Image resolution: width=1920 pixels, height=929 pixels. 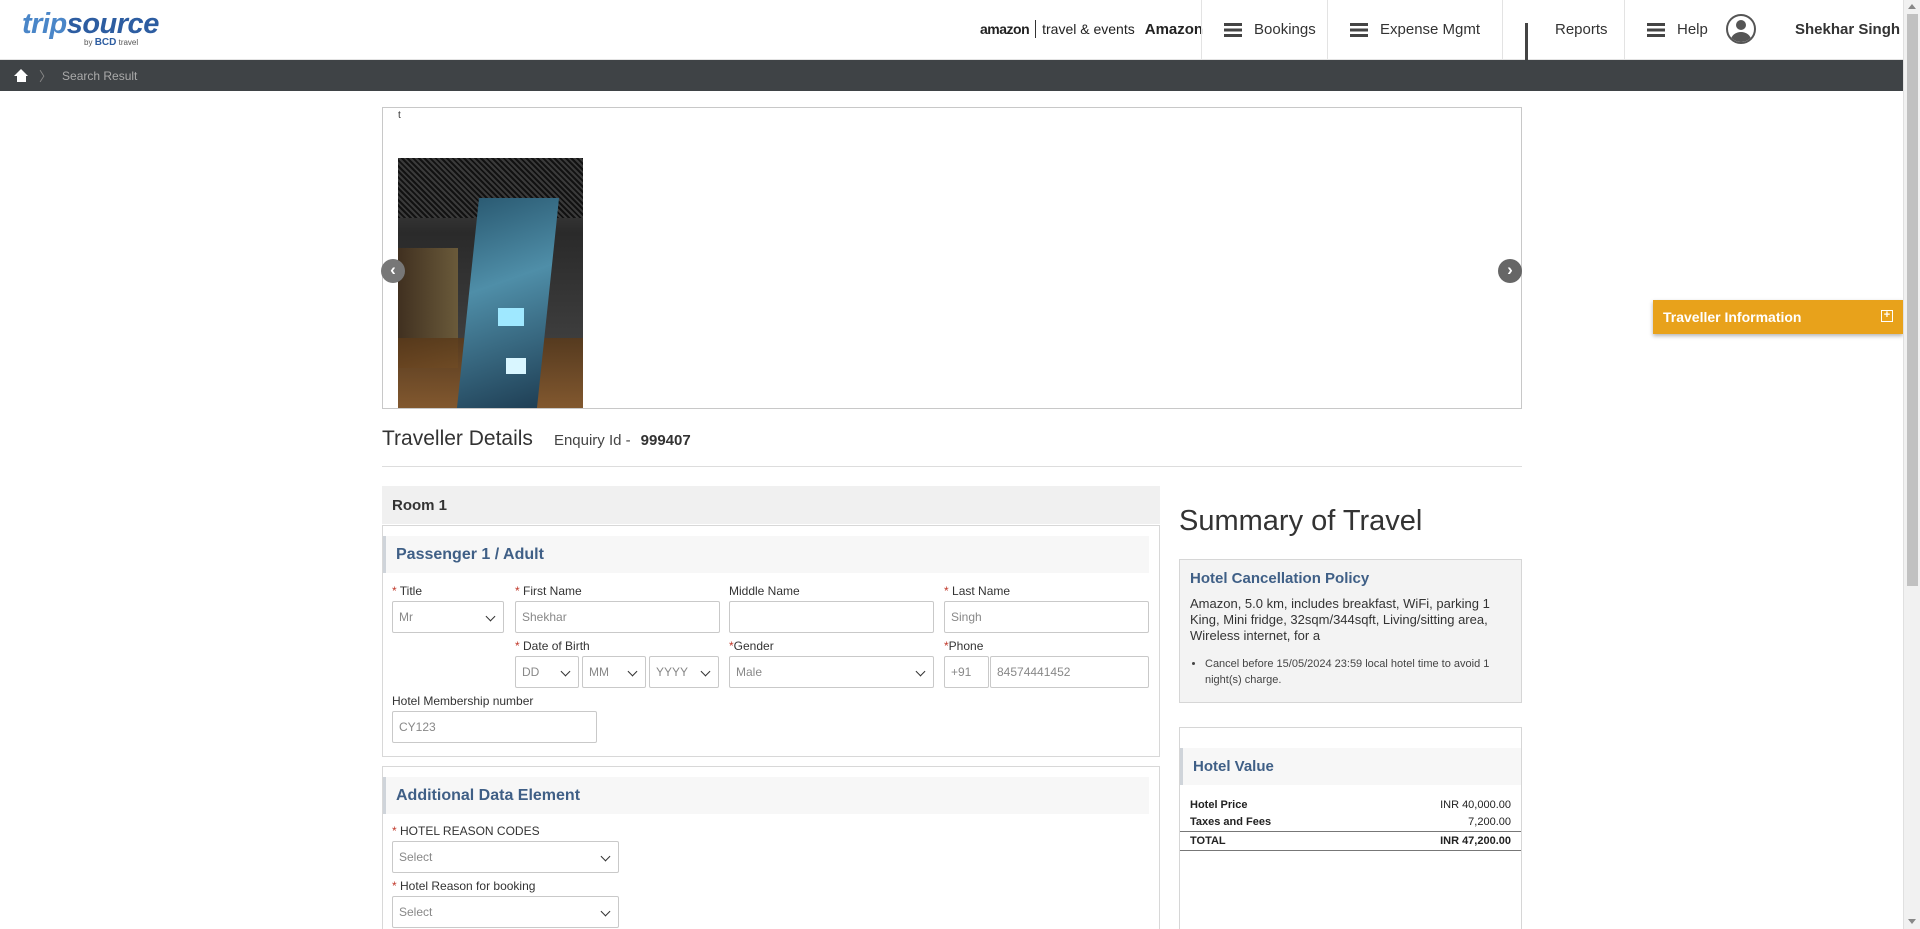 I want to click on enquiry-id: 999407, so click(x=665, y=440).